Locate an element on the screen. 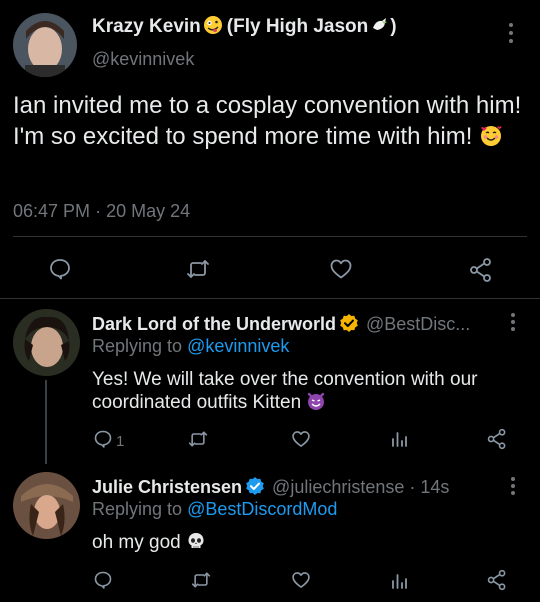 The width and height of the screenshot is (540, 602). reply2-replying-prefix: Replying to is located at coordinates (137, 509).